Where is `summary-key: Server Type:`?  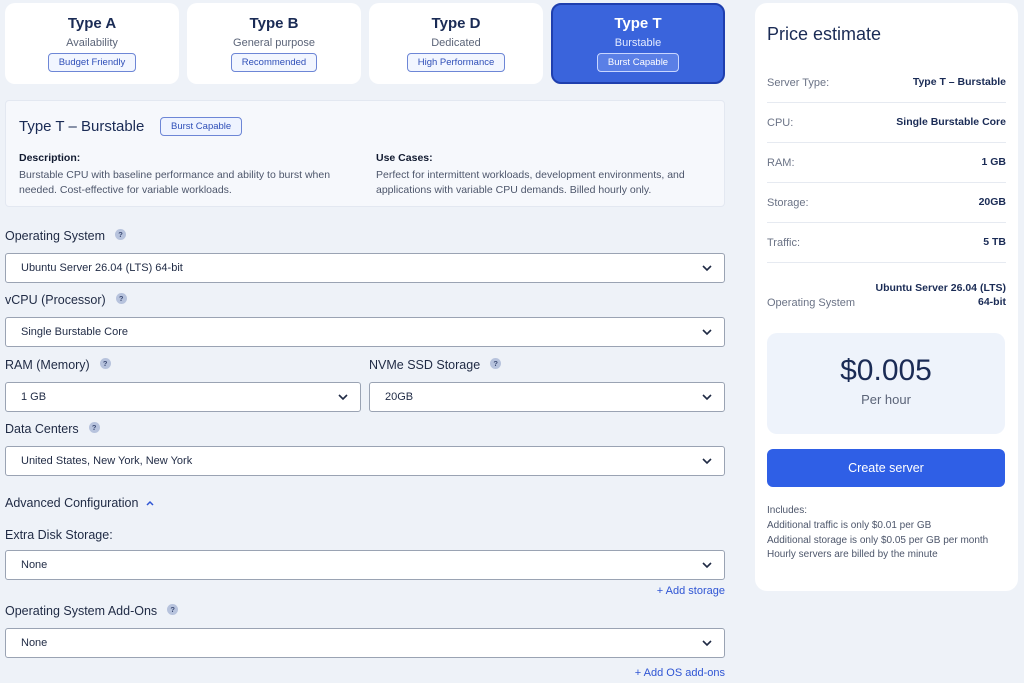
summary-key: Server Type: is located at coordinates (798, 83).